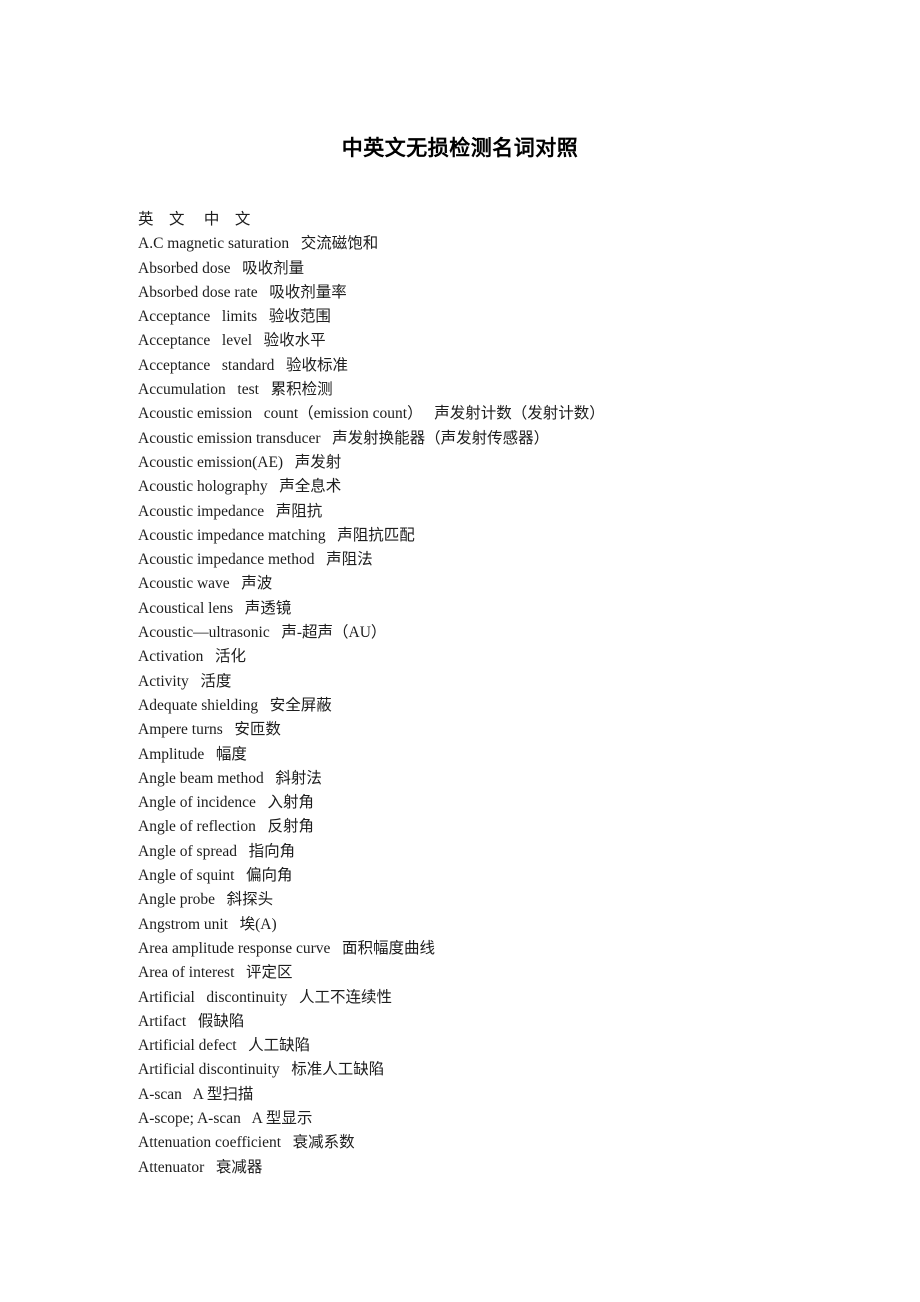 This screenshot has width=920, height=1302. Describe the element at coordinates (205, 584) in the screenshot. I see `glossary-entry: Acoustic wave 声波` at that location.